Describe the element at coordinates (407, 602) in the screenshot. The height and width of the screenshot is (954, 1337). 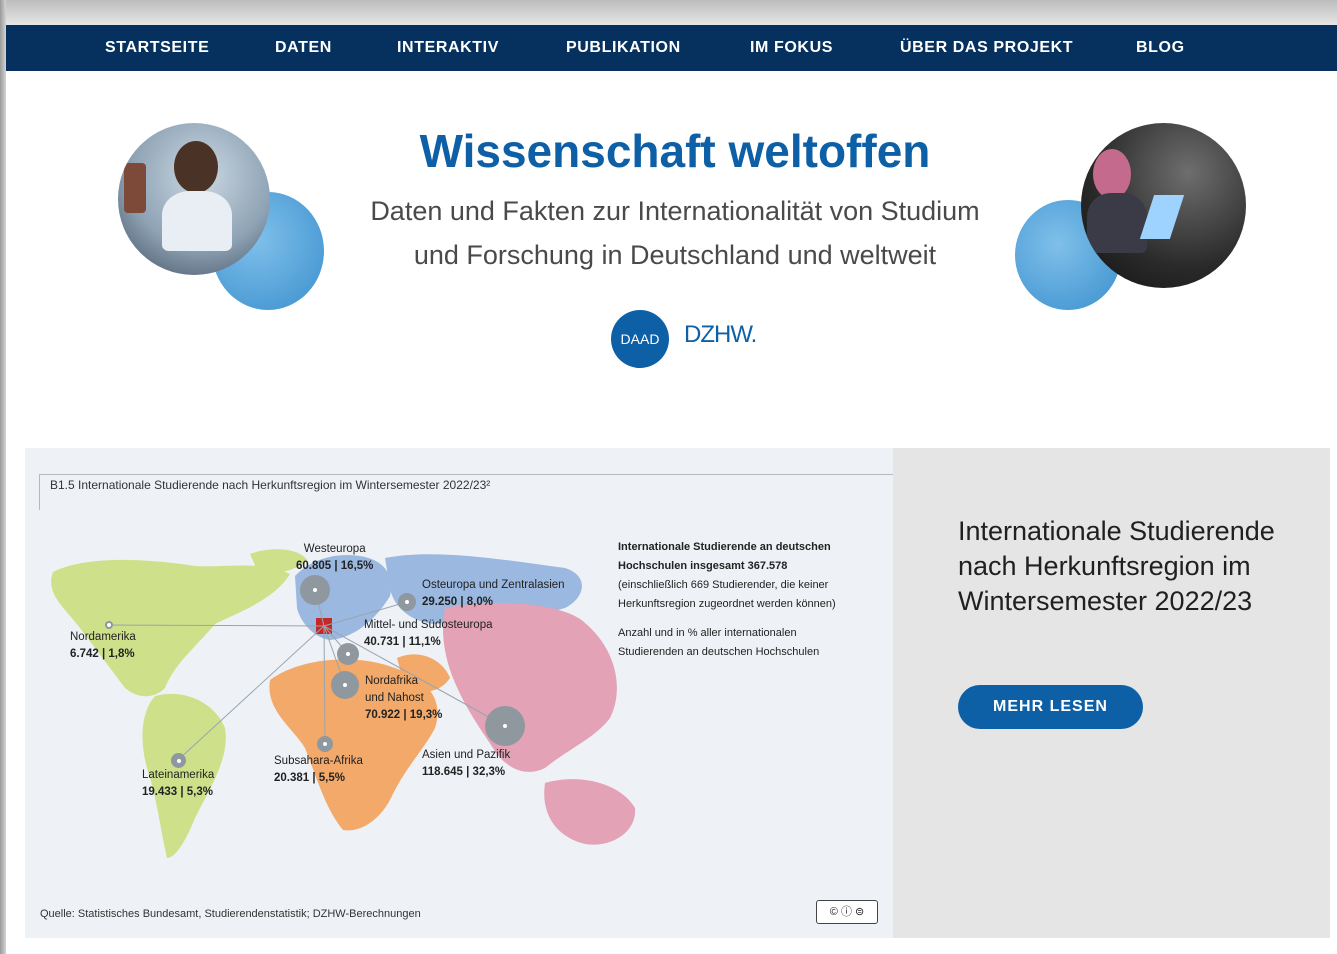
I see `bubble-osteuropa` at that location.